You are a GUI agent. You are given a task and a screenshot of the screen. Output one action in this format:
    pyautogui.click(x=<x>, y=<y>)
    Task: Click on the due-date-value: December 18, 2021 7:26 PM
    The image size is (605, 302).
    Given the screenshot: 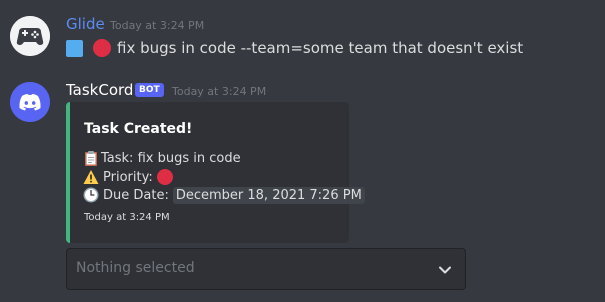 What is the action you would take?
    pyautogui.click(x=268, y=195)
    